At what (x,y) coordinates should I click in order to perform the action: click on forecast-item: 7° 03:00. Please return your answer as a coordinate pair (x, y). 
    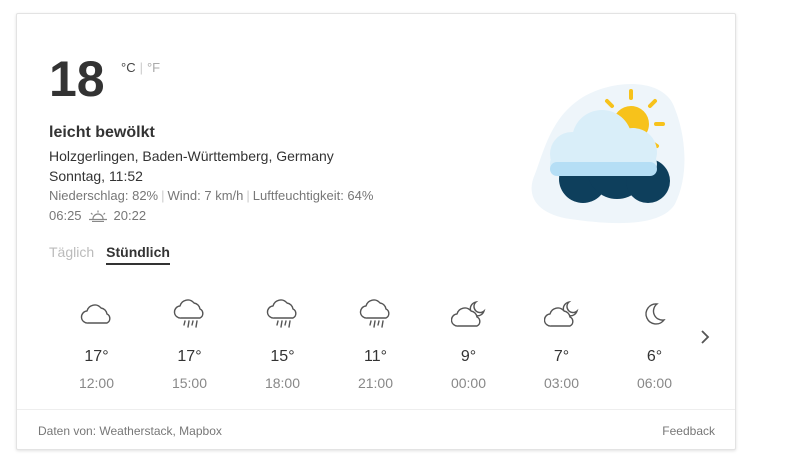
    Looking at the image, I should click on (561, 343).